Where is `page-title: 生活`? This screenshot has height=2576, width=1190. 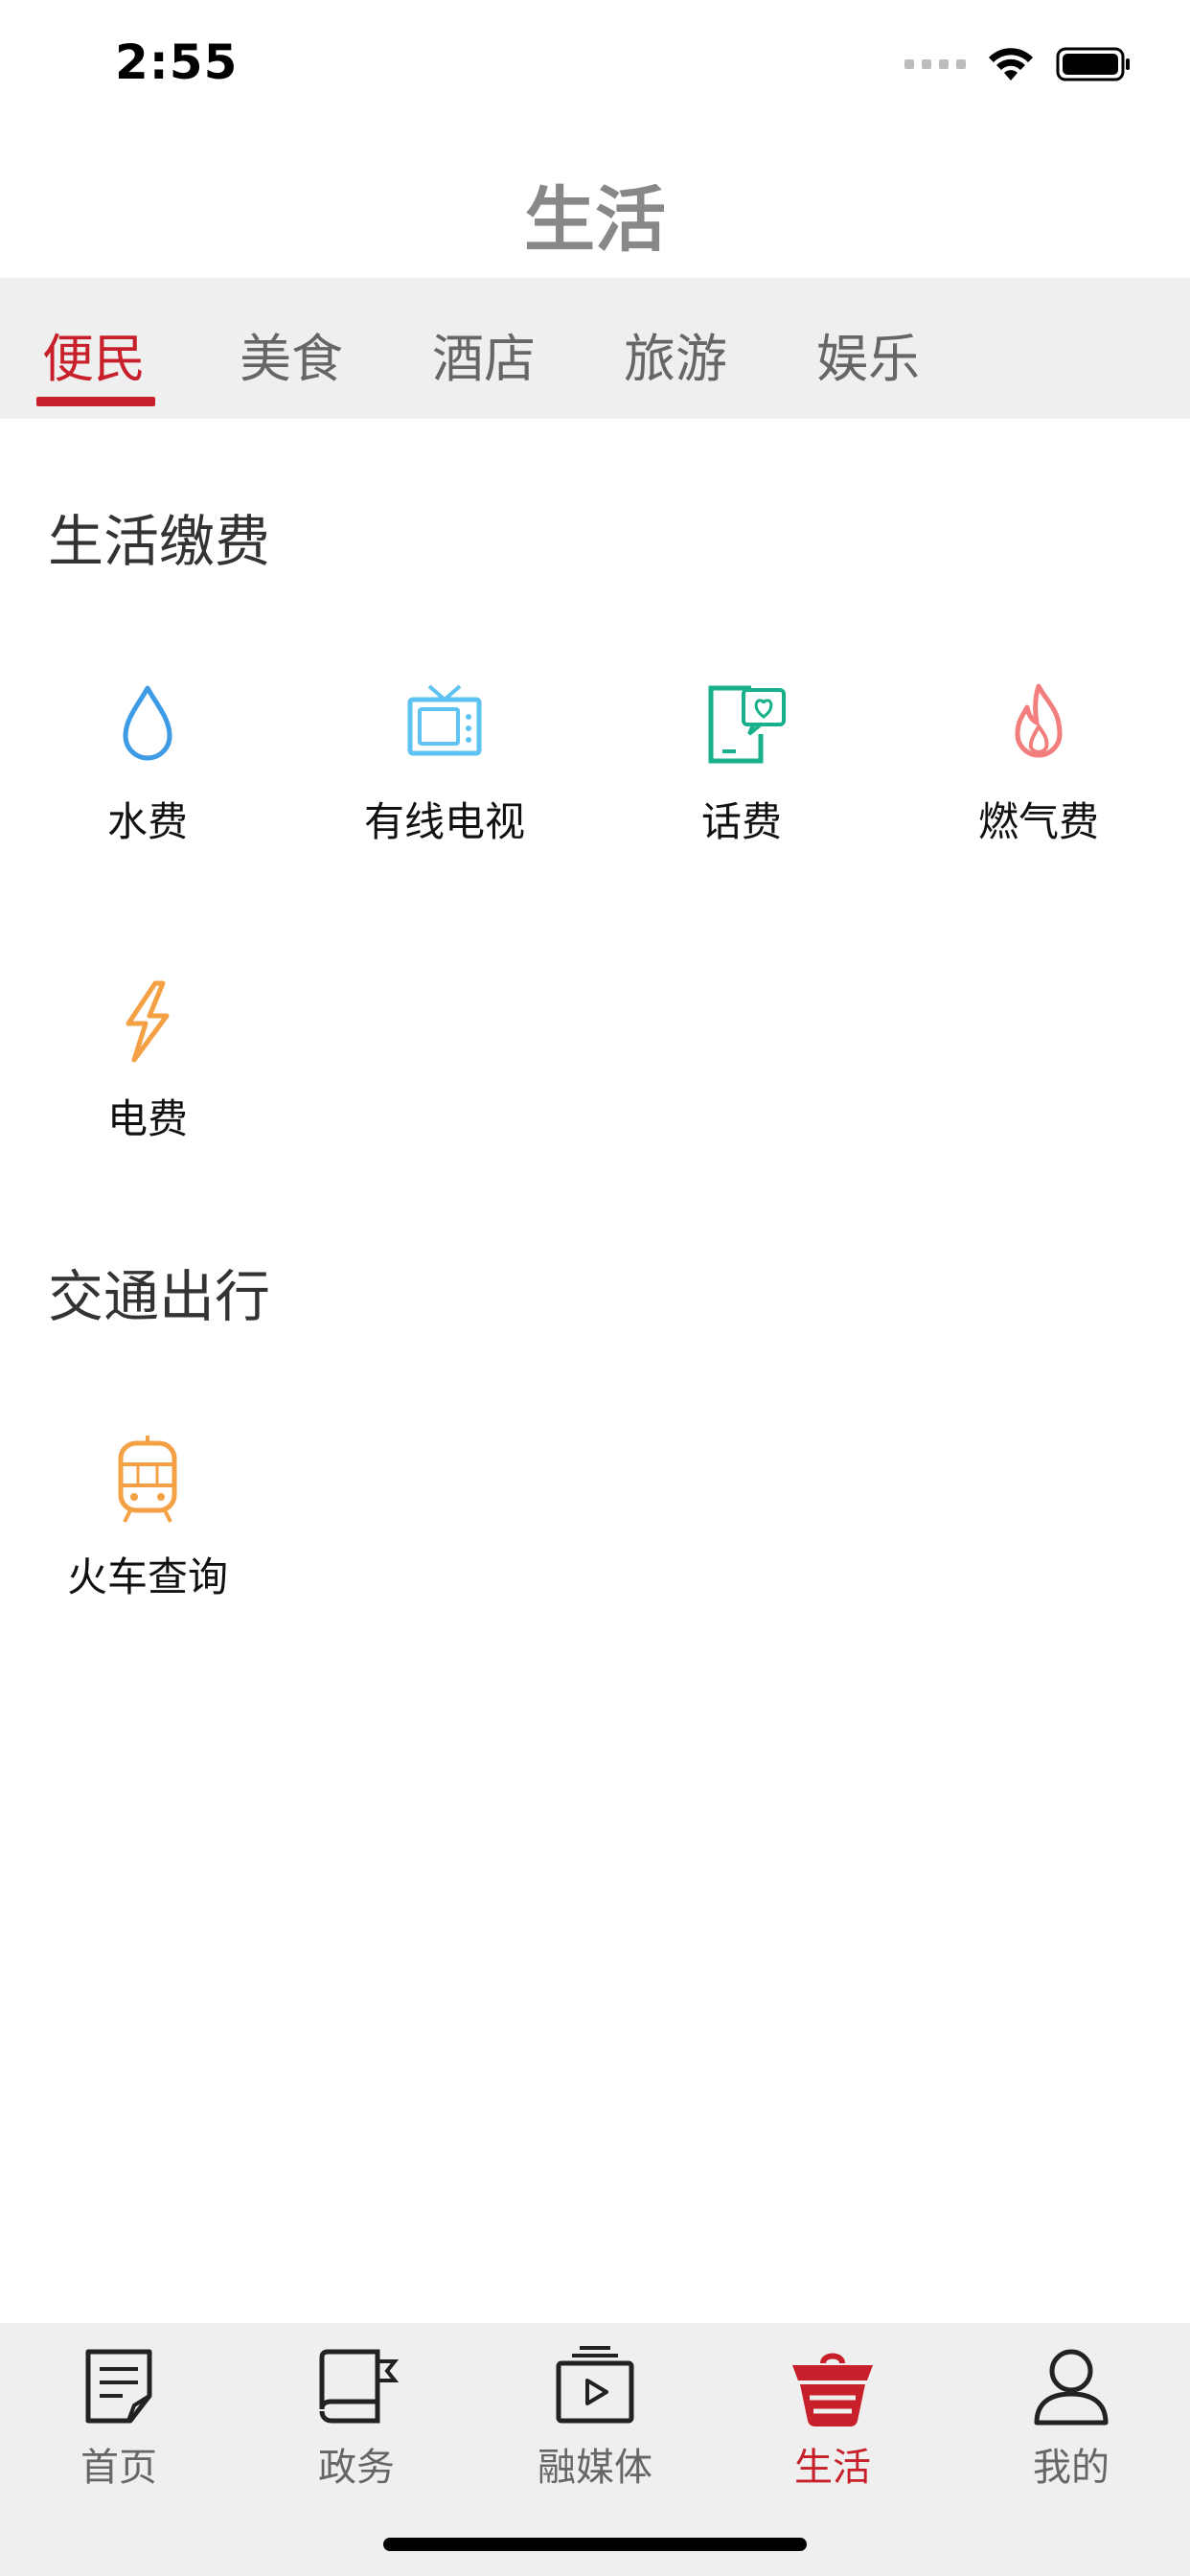
page-title: 生活 is located at coordinates (595, 220).